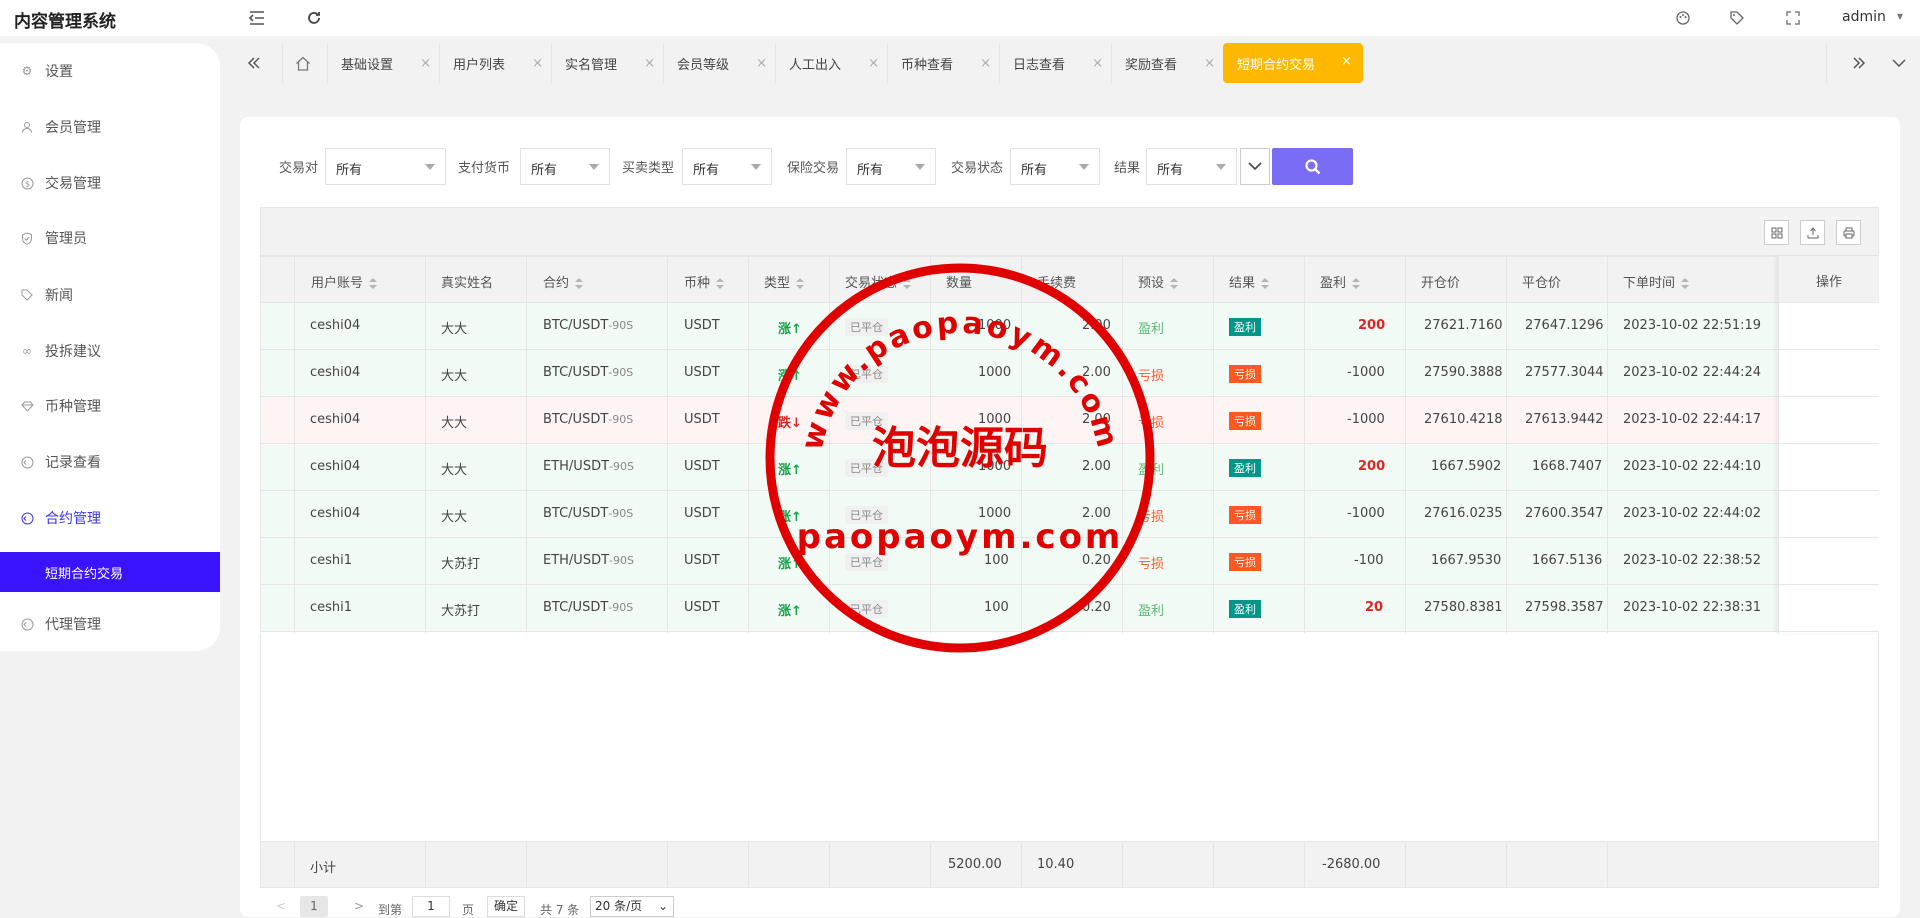 The image size is (1920, 918). What do you see at coordinates (1900, 16) in the screenshot?
I see `chevron-down-icon: ▾` at bounding box center [1900, 16].